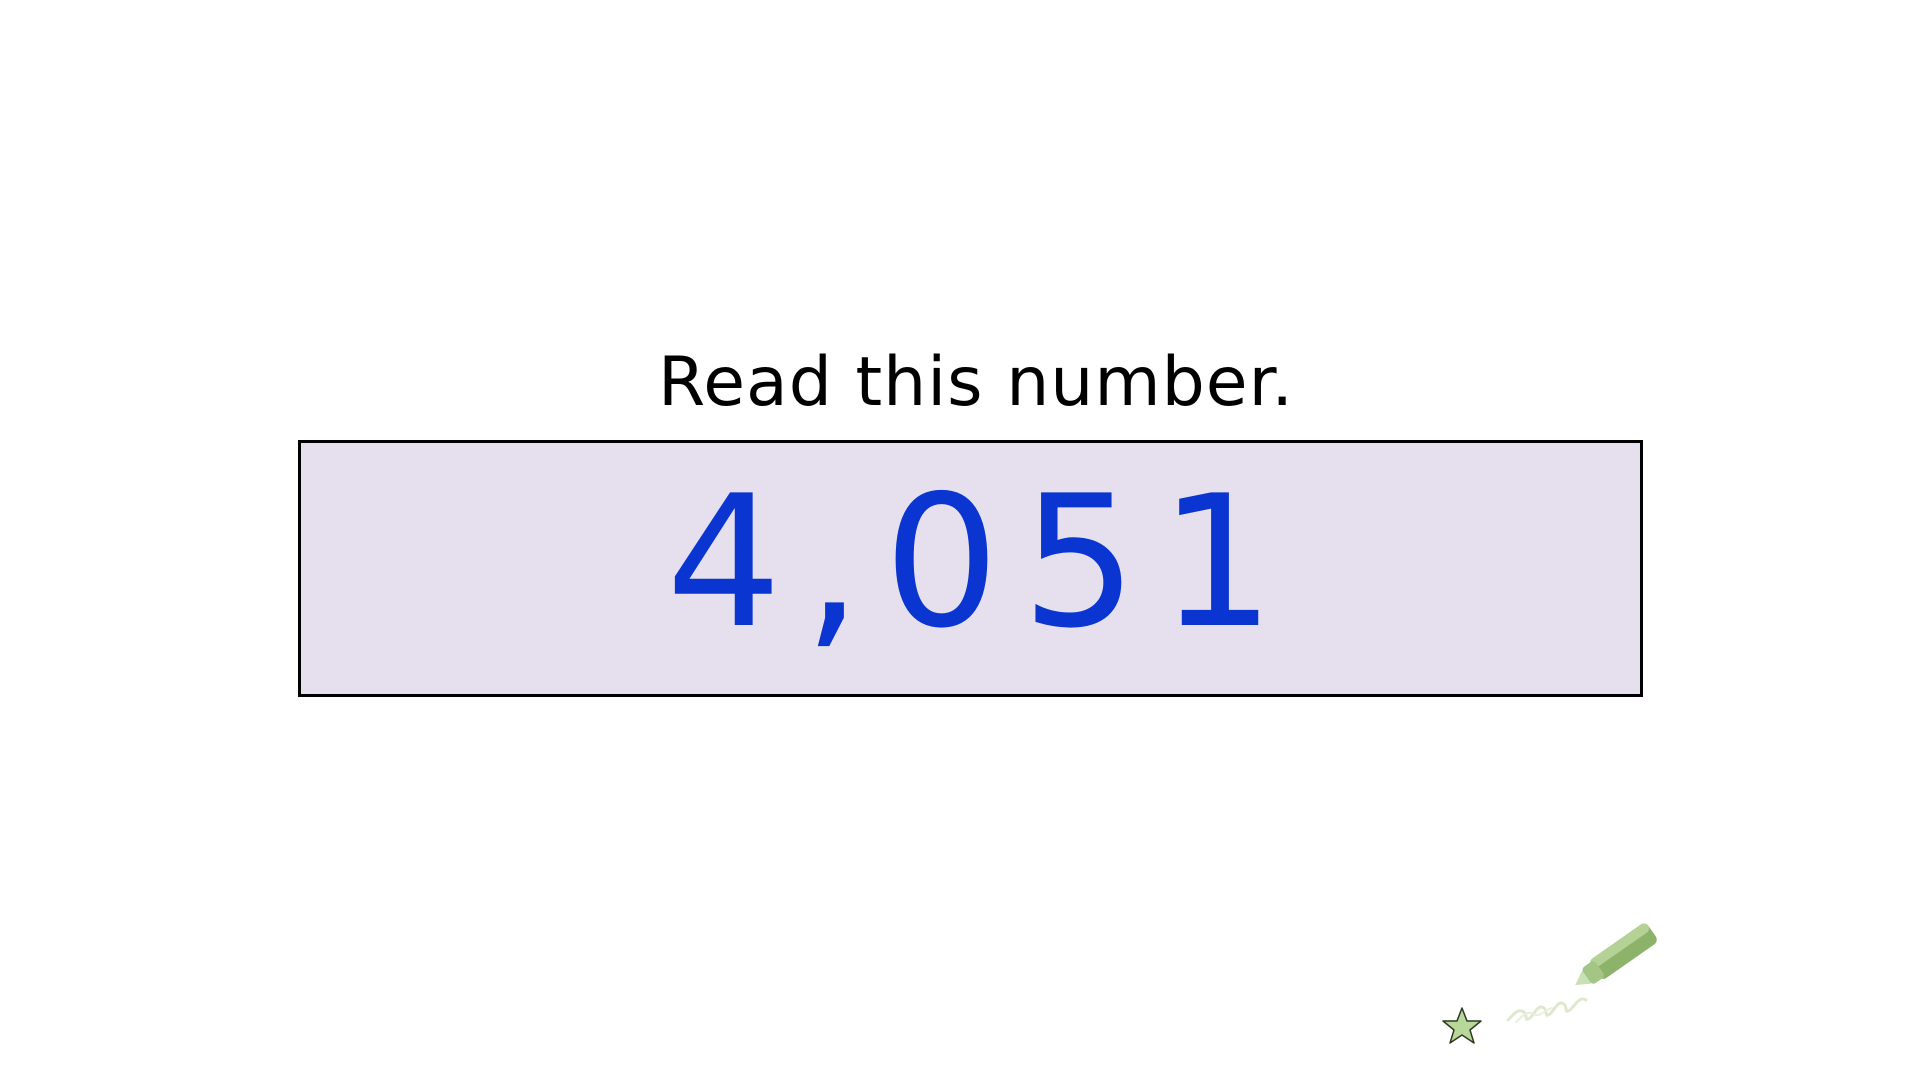  Describe the element at coordinates (976, 382) in the screenshot. I see `prompt-text: Read this number.` at that location.